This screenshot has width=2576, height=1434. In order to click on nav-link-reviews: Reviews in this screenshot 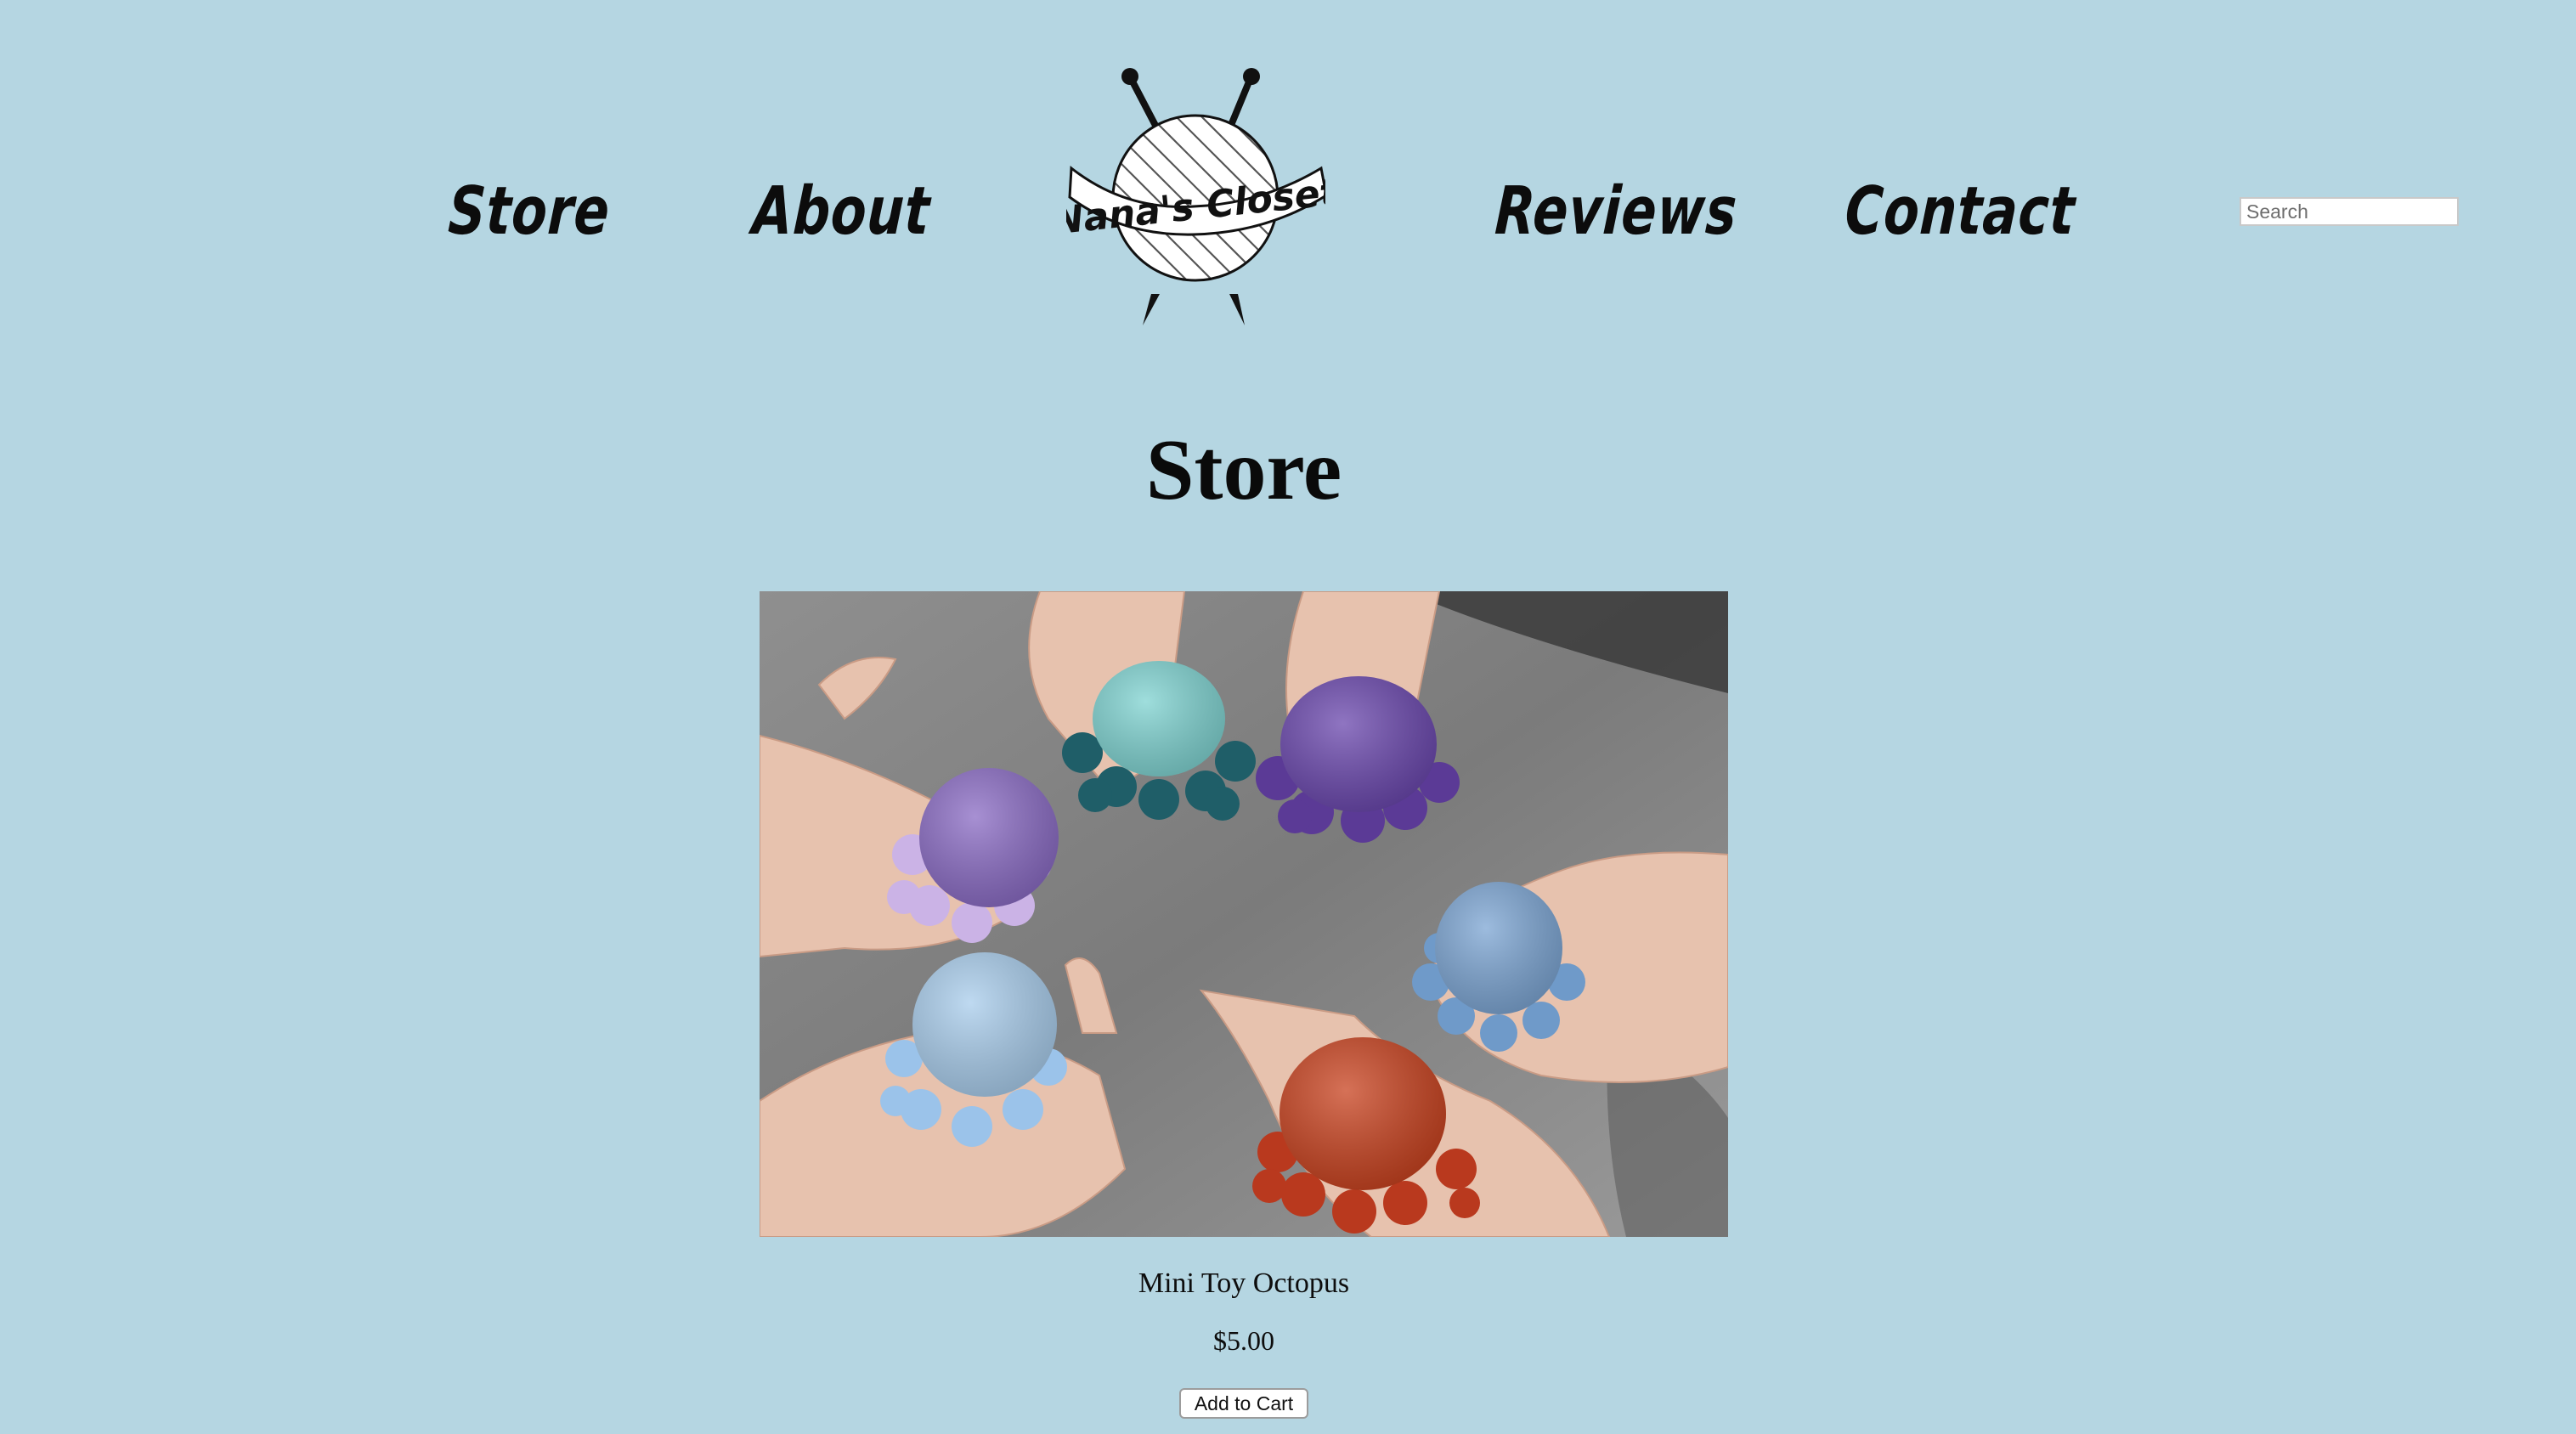, I will do `click(1616, 211)`.